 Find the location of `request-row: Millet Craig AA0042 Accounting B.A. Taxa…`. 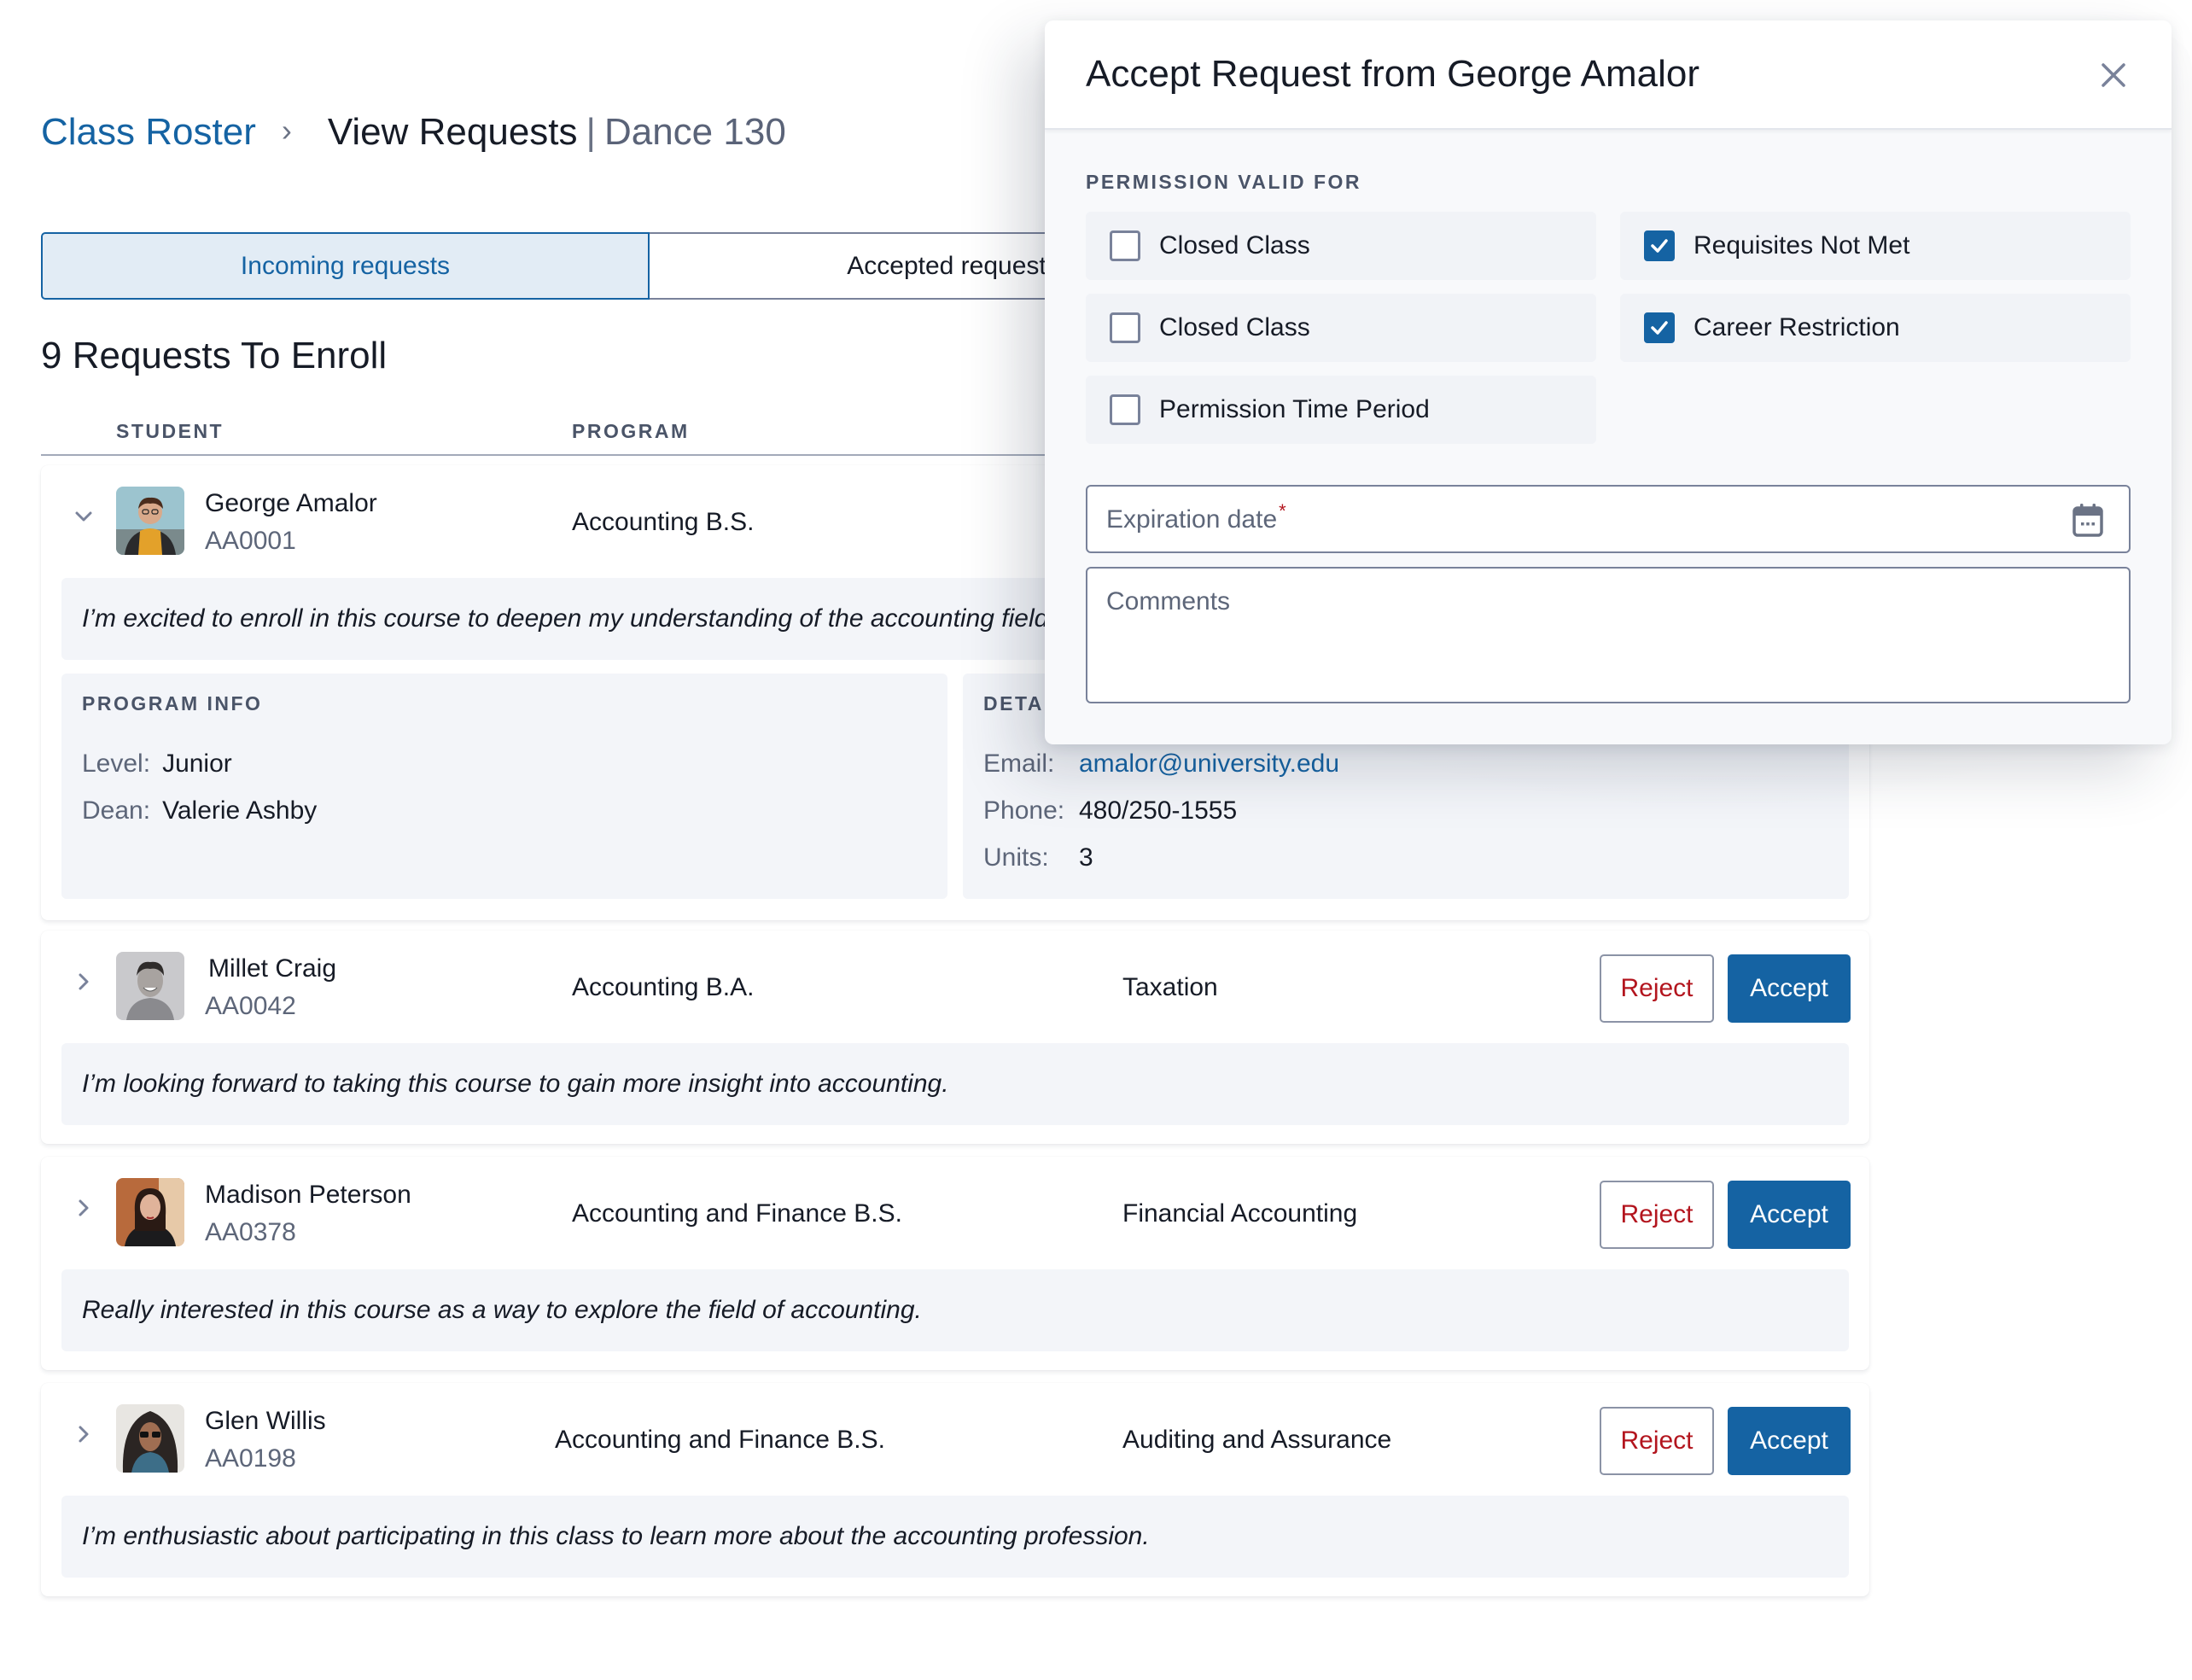

request-row: Millet Craig AA0042 Accounting B.A. Taxa… is located at coordinates (955, 1037).